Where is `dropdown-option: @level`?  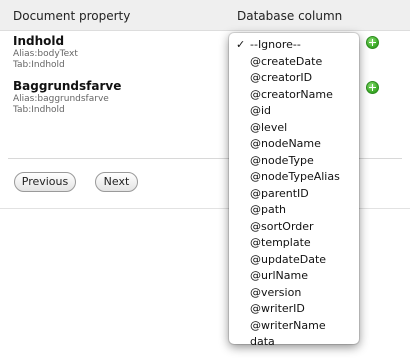
dropdown-option: @level is located at coordinates (294, 128).